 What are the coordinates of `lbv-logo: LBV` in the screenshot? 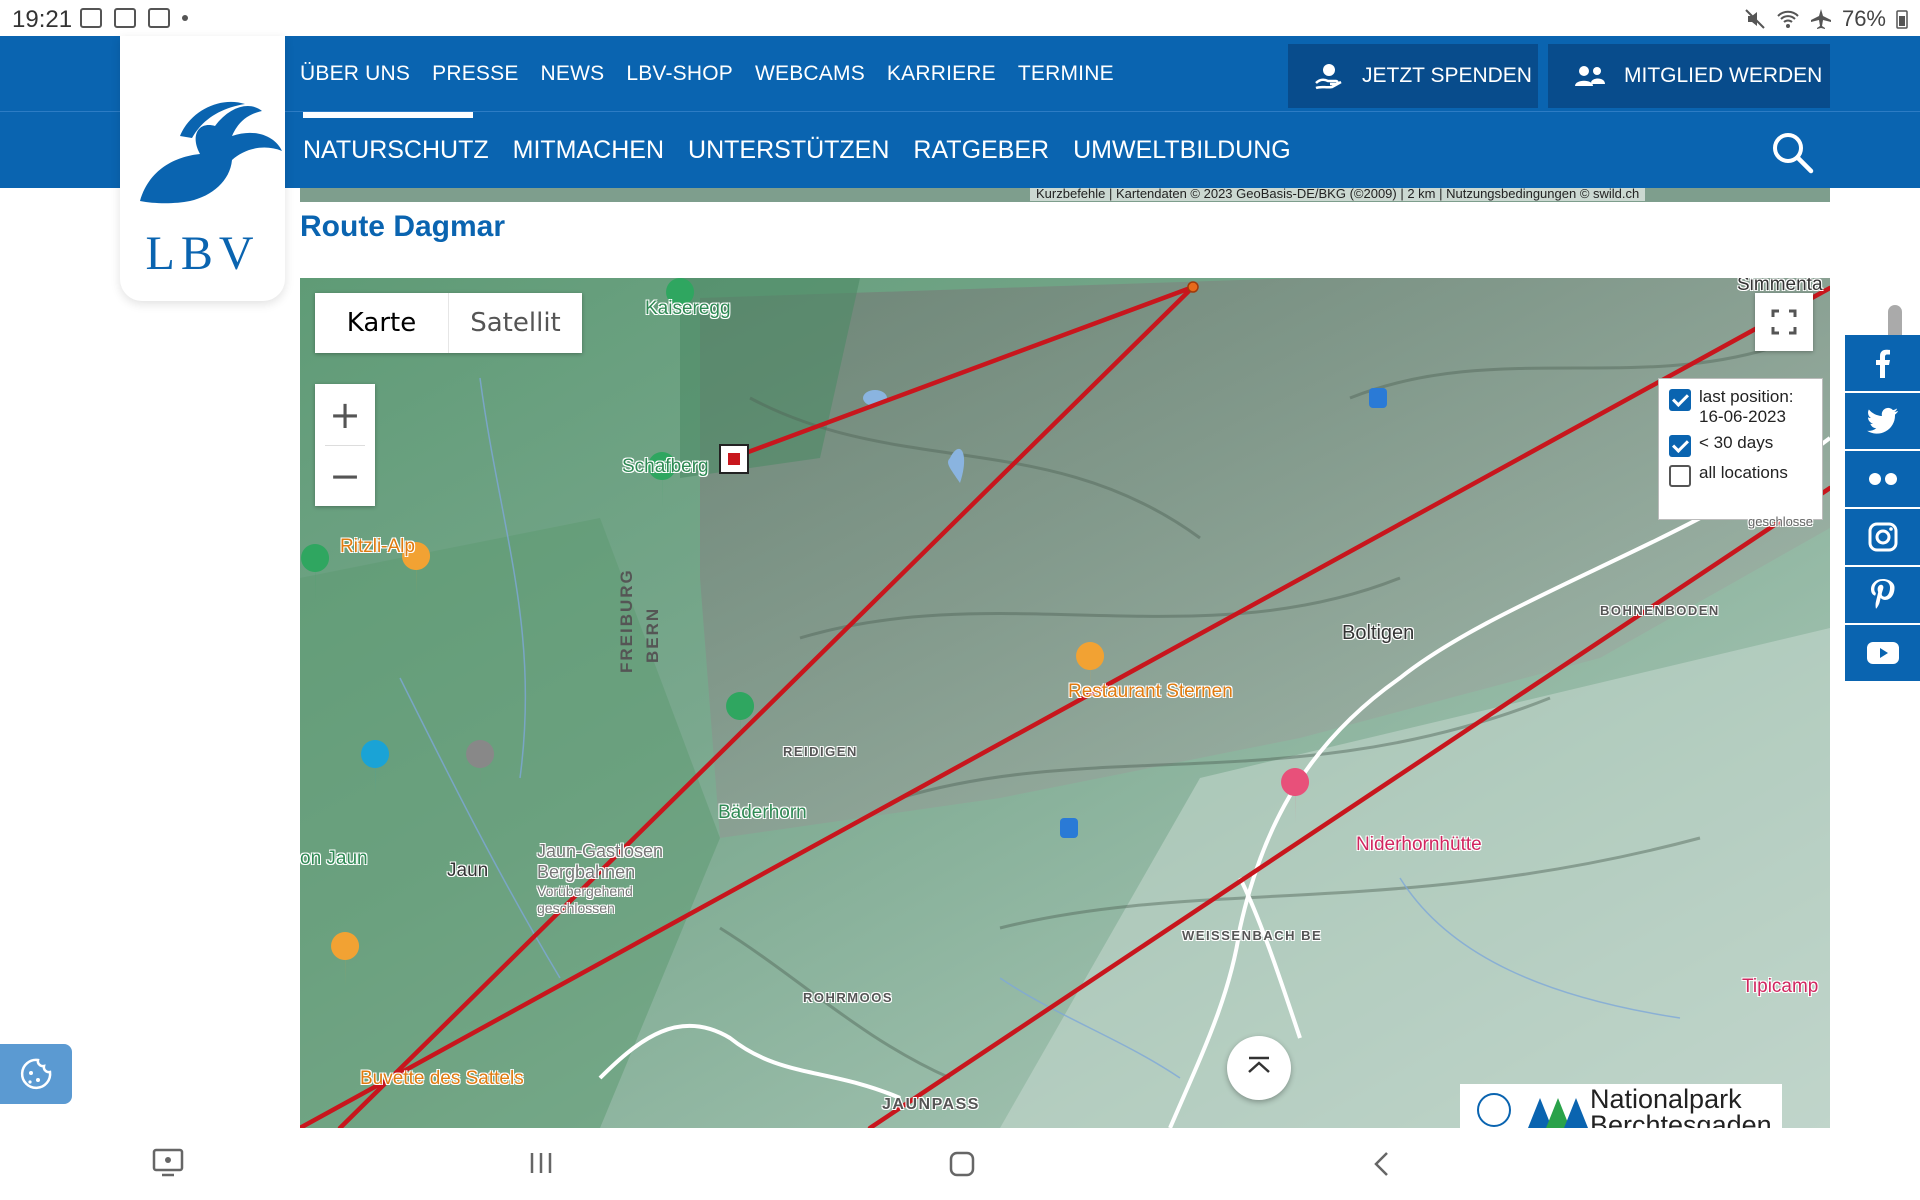 It's located at (202, 168).